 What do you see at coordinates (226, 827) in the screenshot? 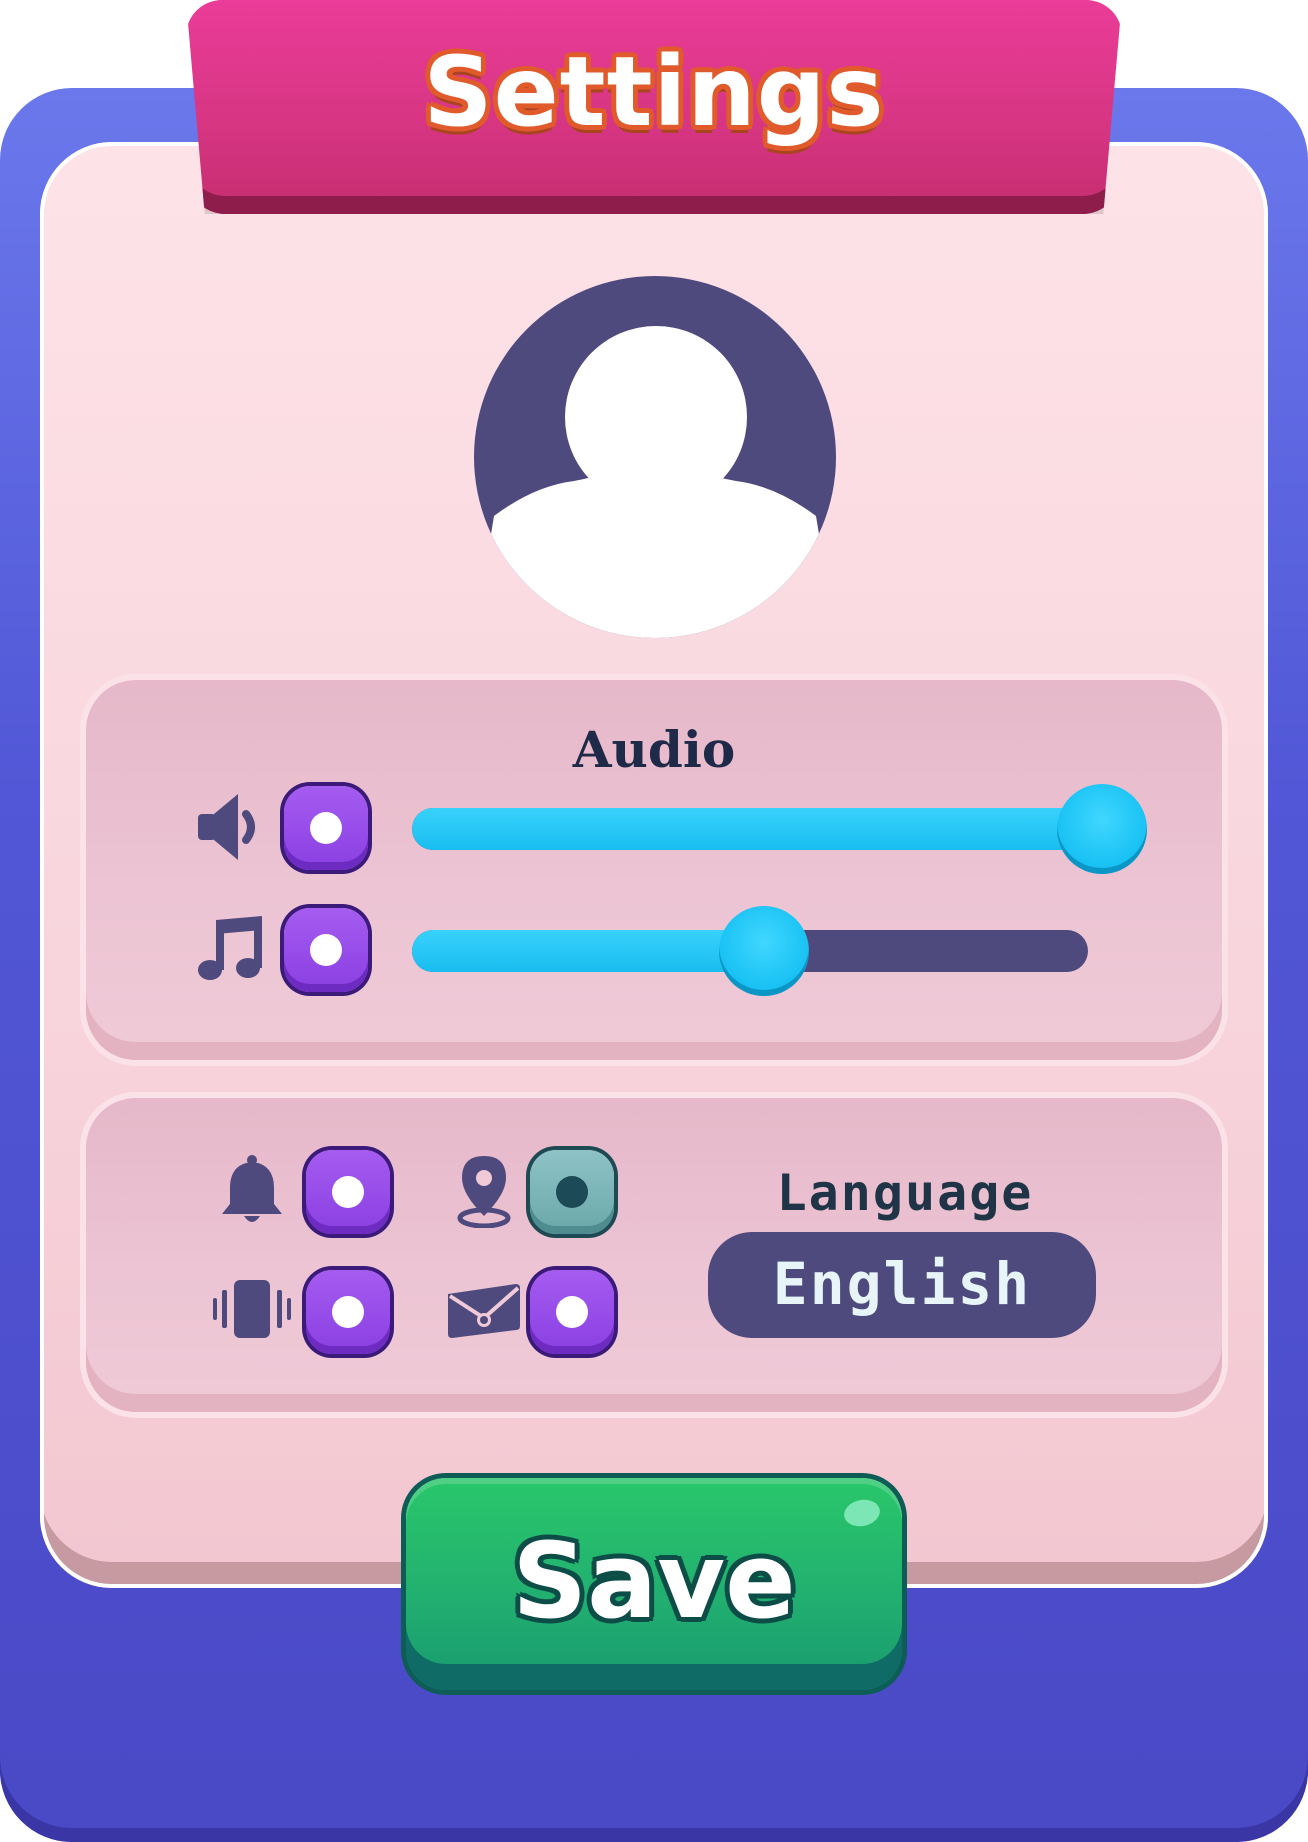
I see `speaker-icon` at bounding box center [226, 827].